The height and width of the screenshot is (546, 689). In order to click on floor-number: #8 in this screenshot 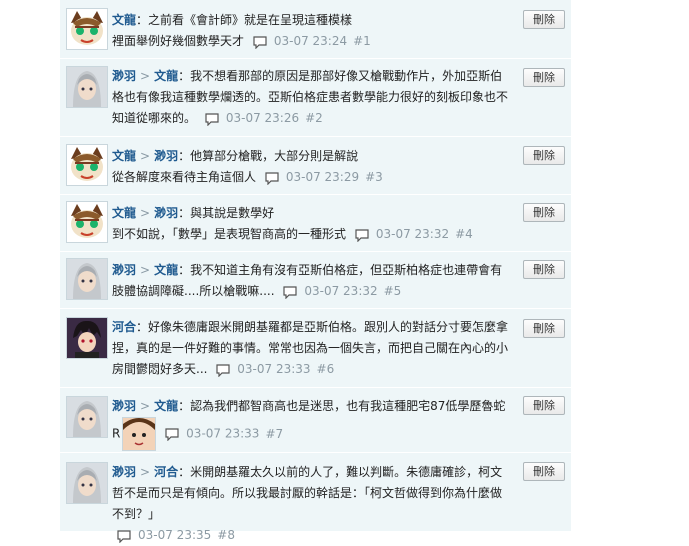, I will do `click(226, 535)`.